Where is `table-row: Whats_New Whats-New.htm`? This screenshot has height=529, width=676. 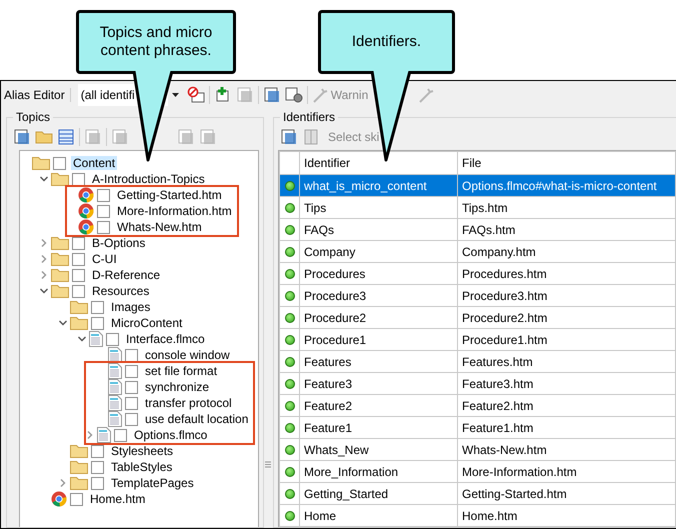
table-row: Whats_New Whats-New.htm is located at coordinates (478, 449).